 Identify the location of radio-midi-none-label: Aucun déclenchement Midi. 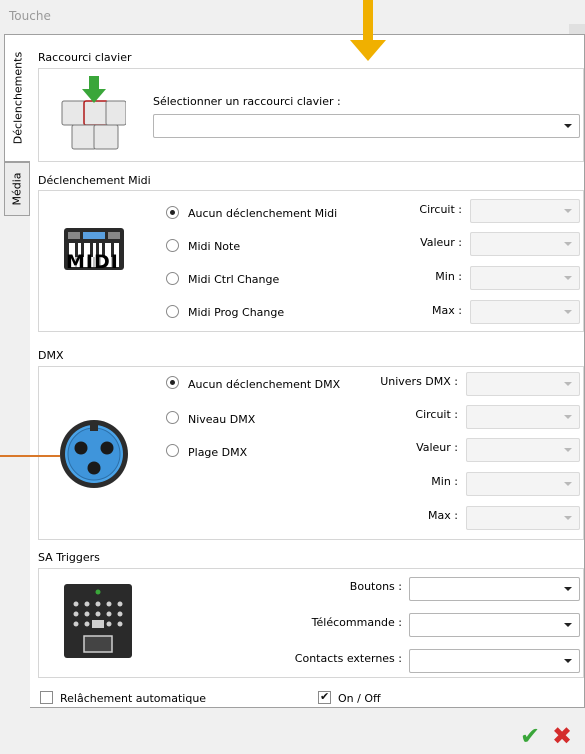
(263, 213).